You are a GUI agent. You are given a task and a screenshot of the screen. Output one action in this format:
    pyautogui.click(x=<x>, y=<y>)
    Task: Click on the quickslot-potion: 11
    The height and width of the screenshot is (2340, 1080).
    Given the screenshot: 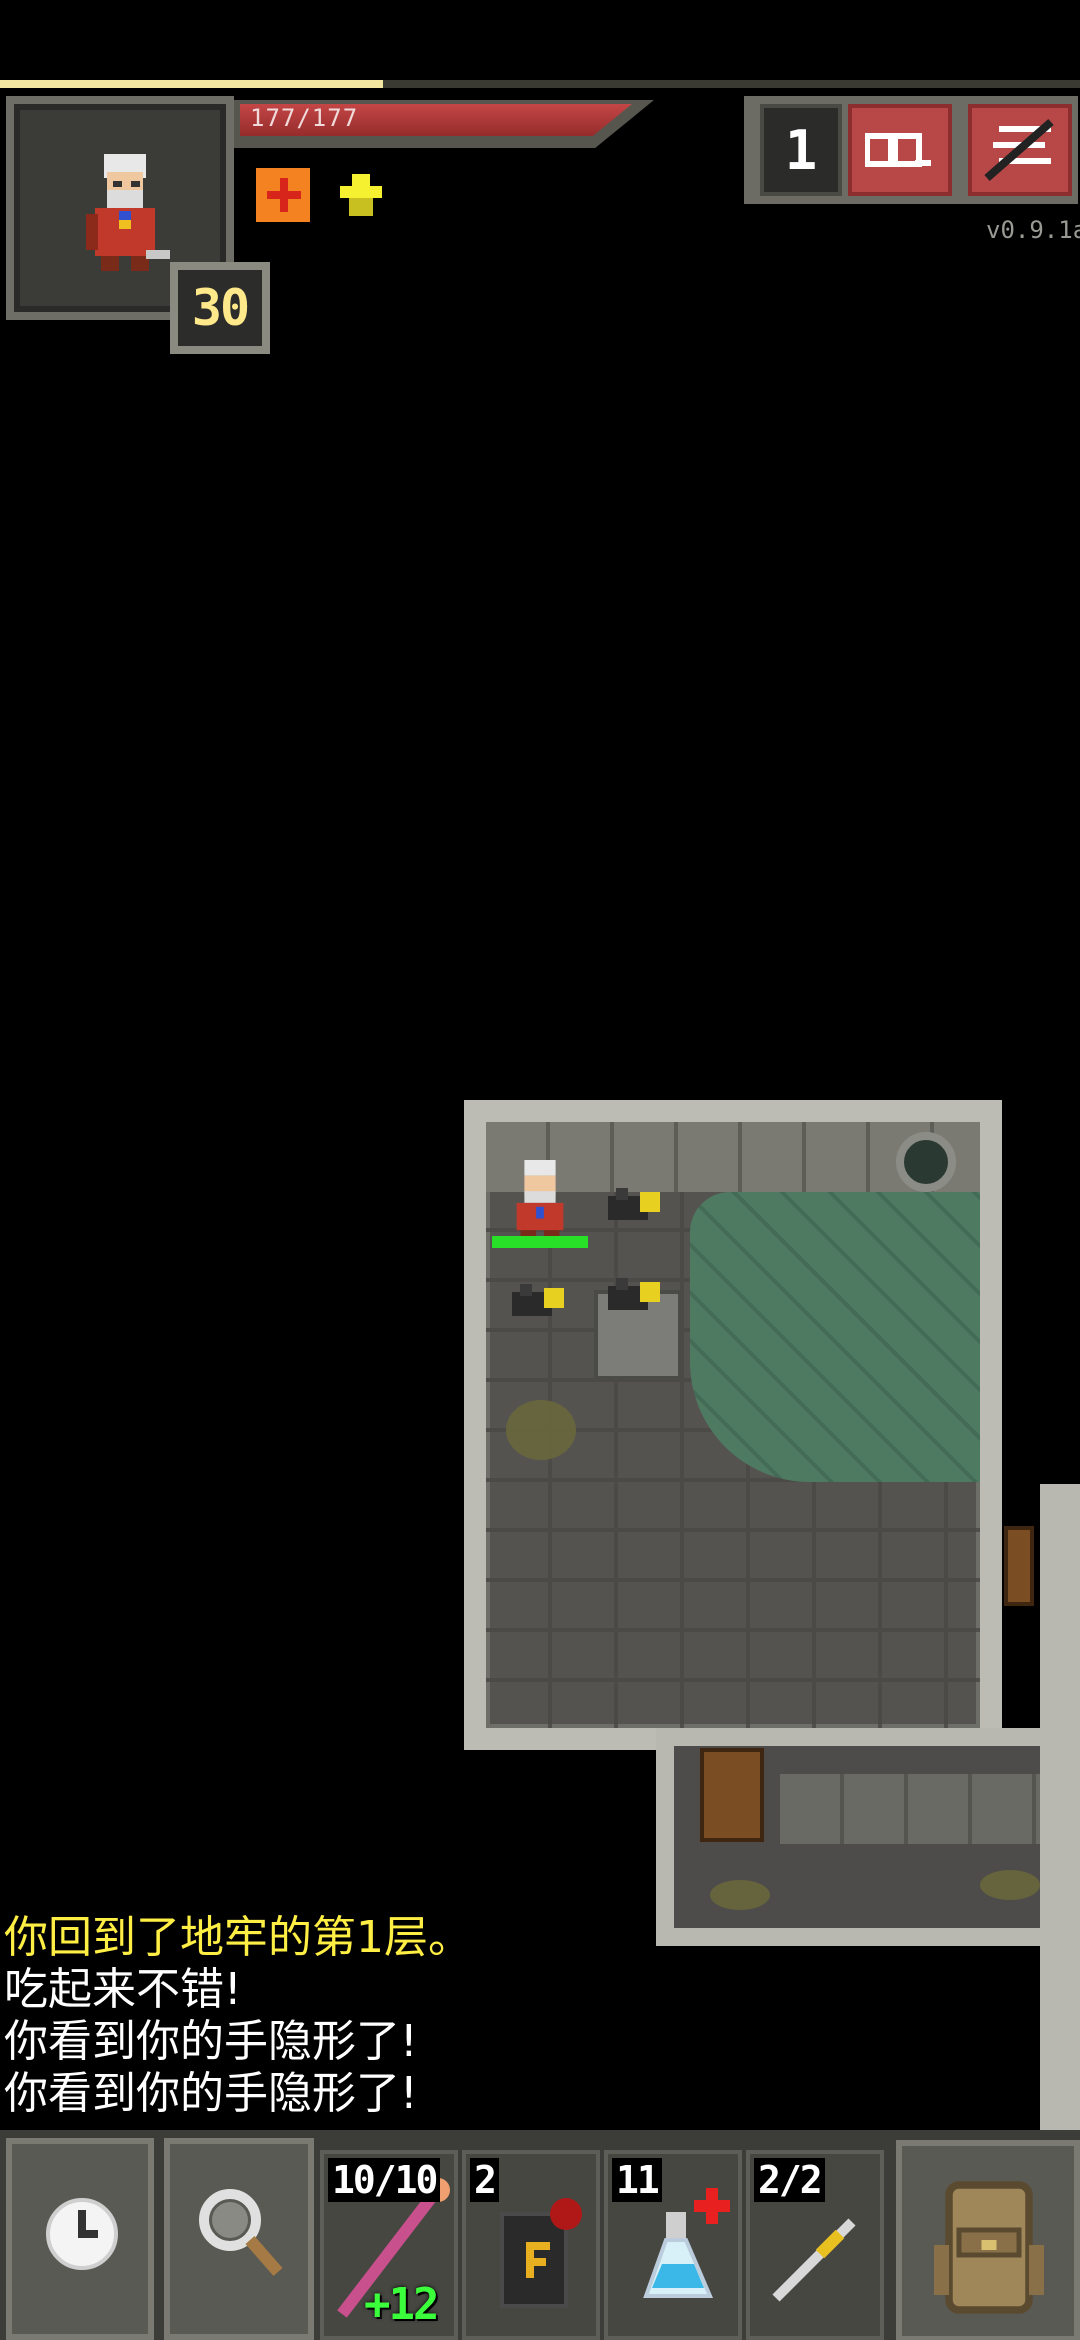 What is the action you would take?
    pyautogui.click(x=673, y=2245)
    